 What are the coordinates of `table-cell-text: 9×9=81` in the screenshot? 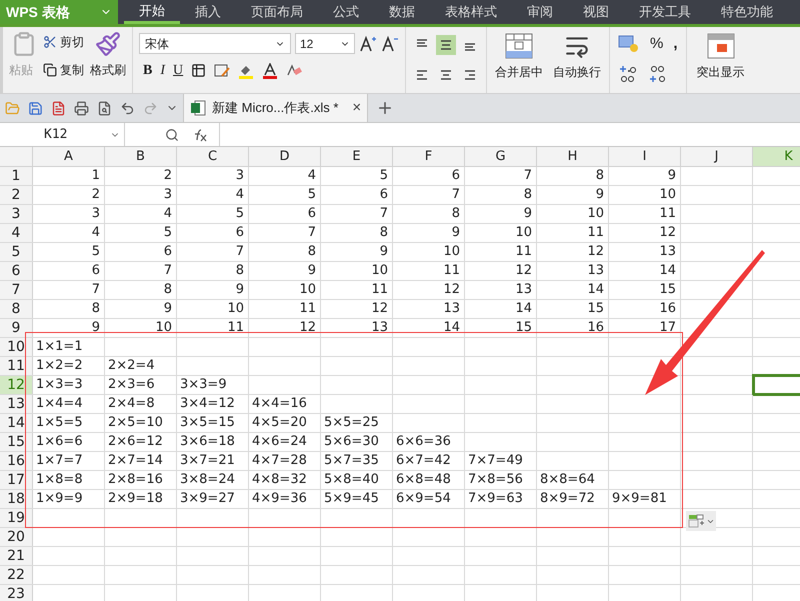 It's located at (639, 499).